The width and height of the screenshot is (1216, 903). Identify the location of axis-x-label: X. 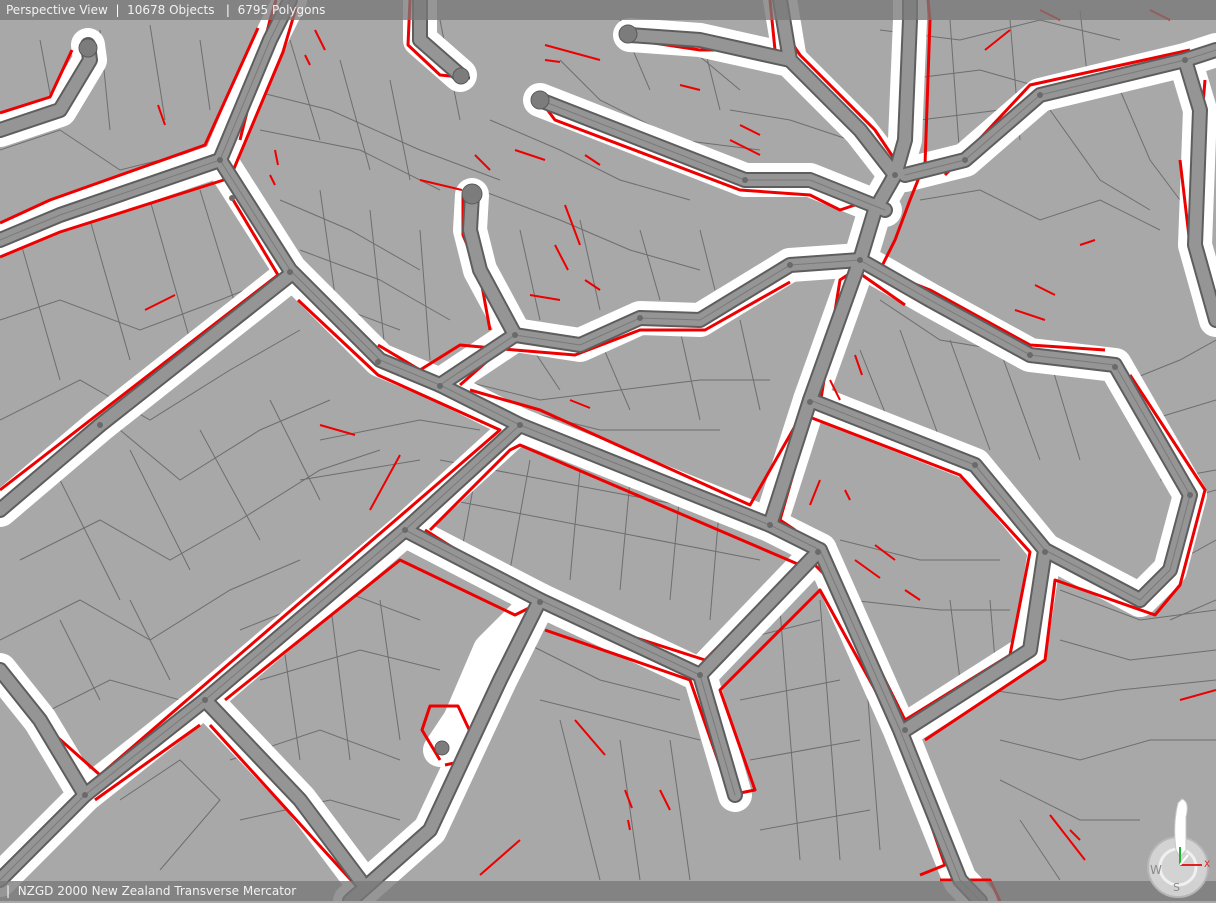
(1207, 865).